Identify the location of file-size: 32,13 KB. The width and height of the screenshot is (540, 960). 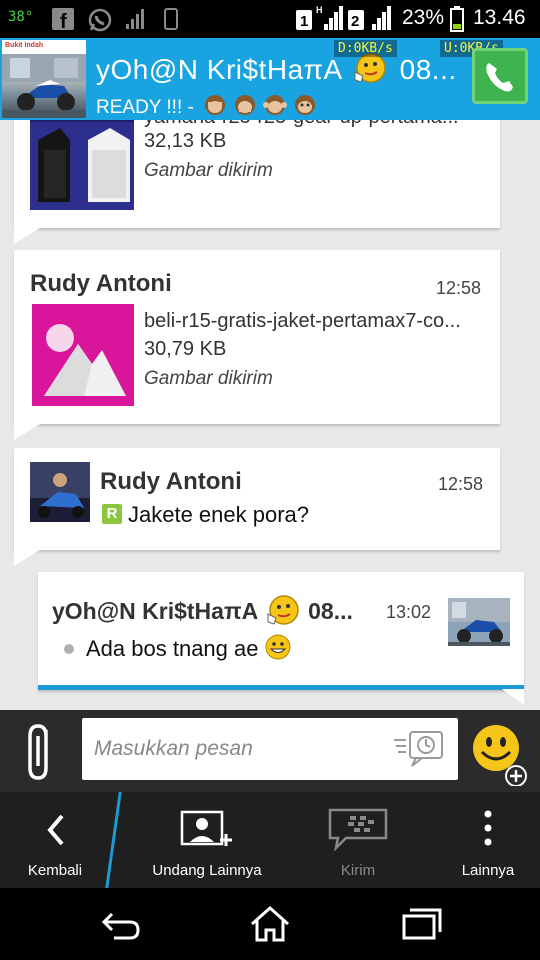
(185, 141).